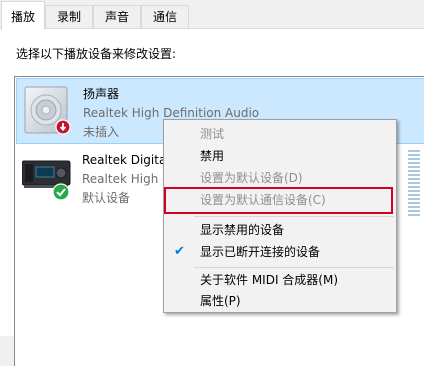  Describe the element at coordinates (48, 111) in the screenshot. I see `speaker-icon` at that location.